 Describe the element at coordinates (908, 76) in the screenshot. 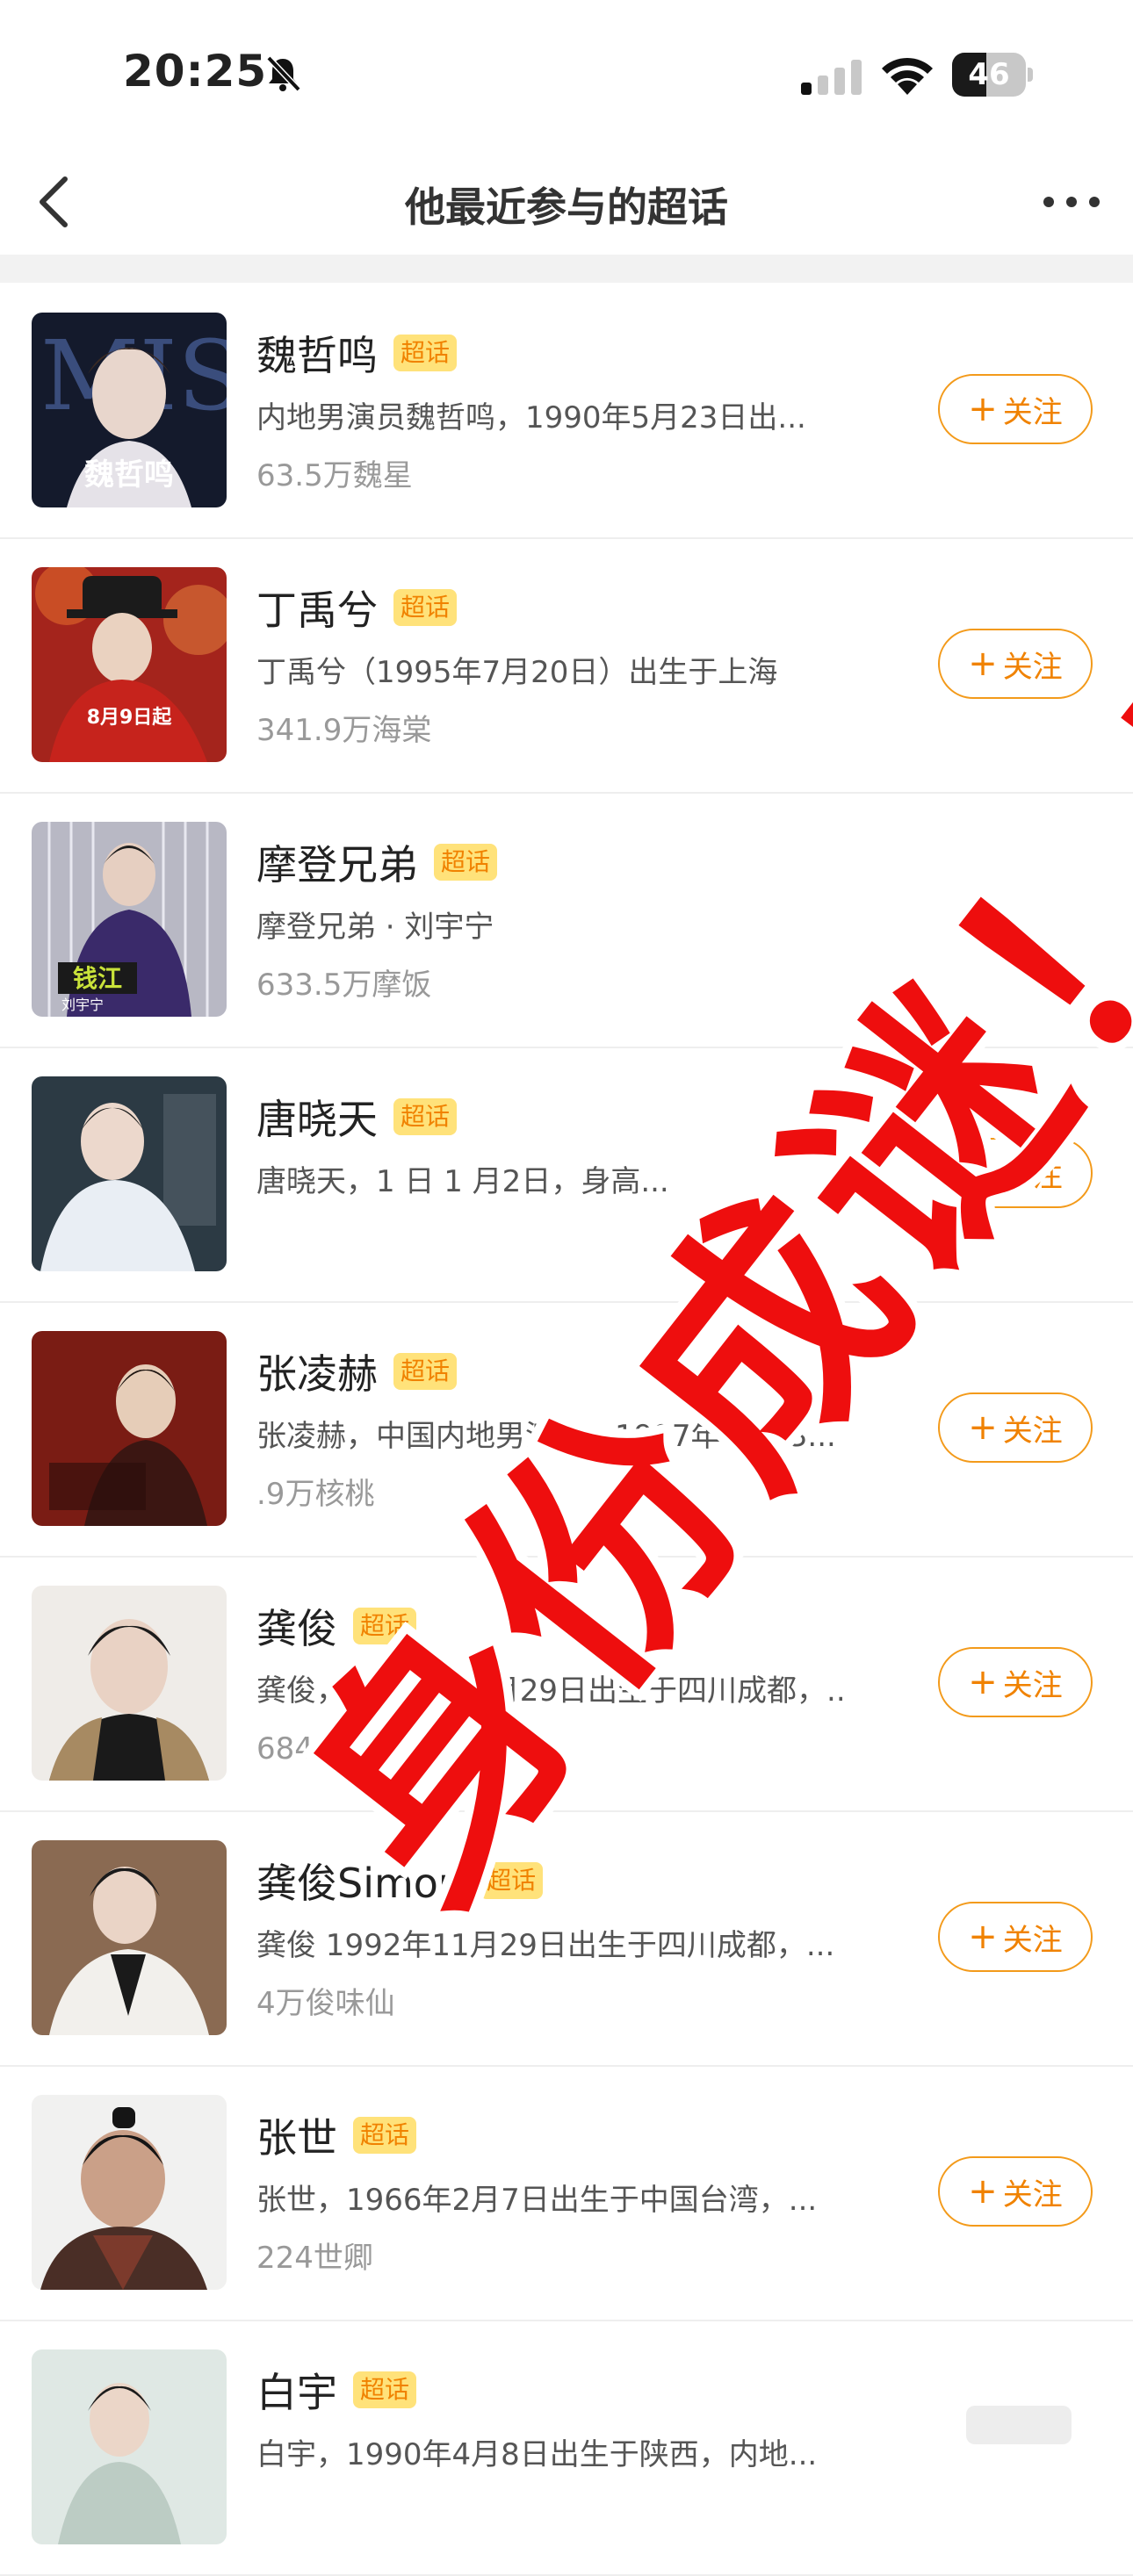

I see `wifi-icon` at that location.